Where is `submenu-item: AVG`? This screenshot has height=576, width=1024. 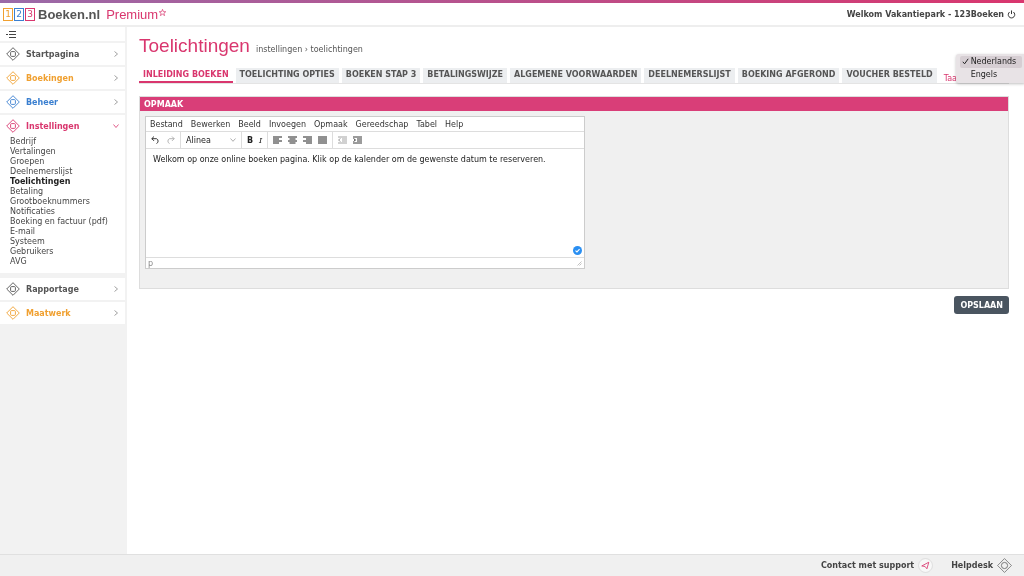 submenu-item: AVG is located at coordinates (67, 262).